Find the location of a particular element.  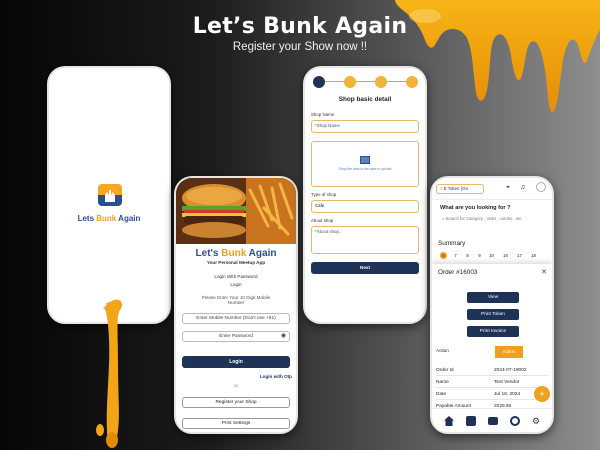

day-8: 18 is located at coordinates (533, 255).